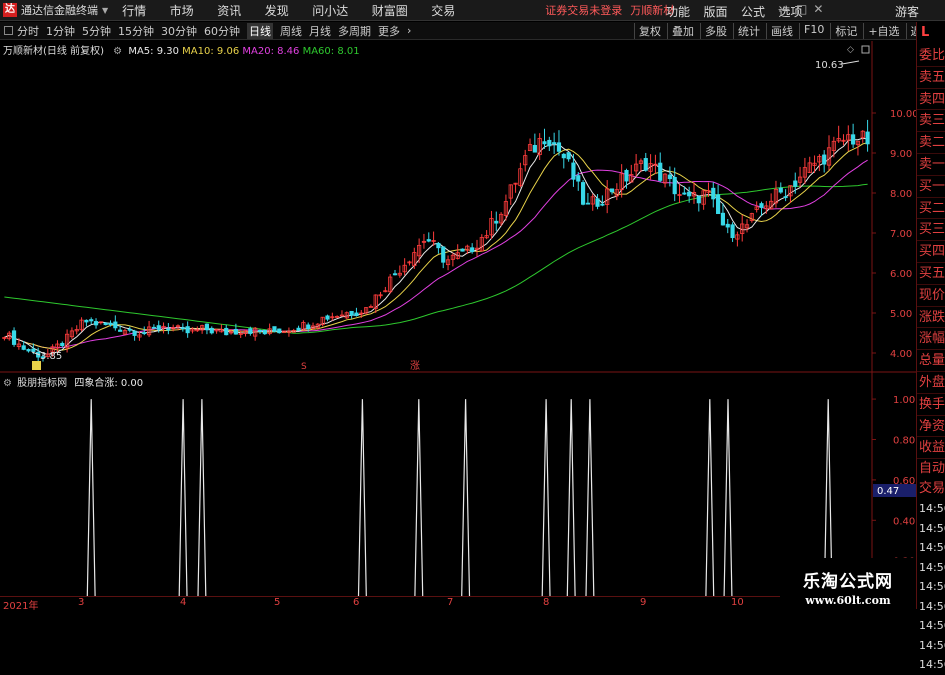 The height and width of the screenshot is (675, 945). Describe the element at coordinates (179, 31) in the screenshot. I see `tf-30min: 30分钟` at that location.